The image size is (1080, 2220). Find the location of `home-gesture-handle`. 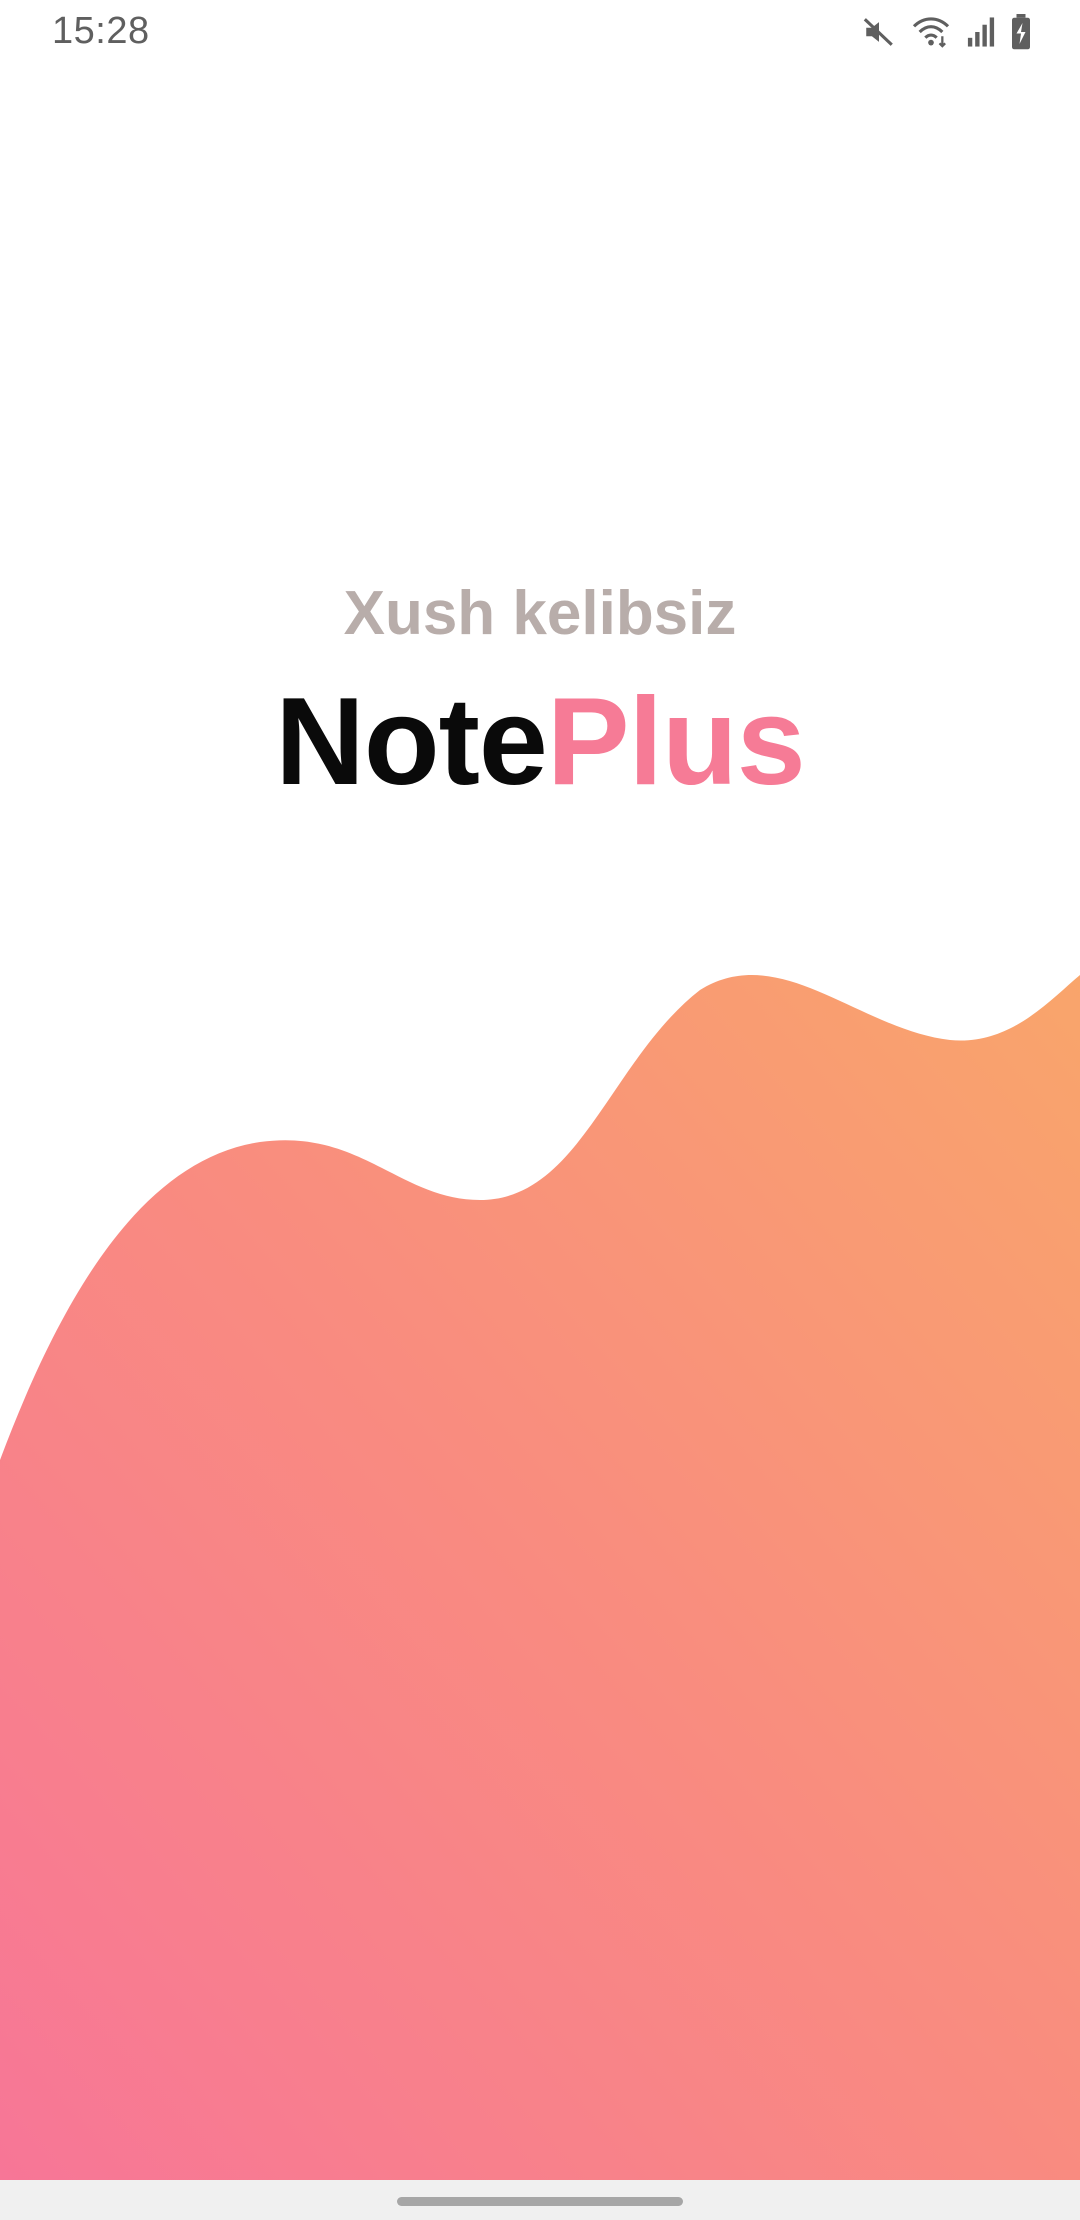

home-gesture-handle is located at coordinates (540, 2201).